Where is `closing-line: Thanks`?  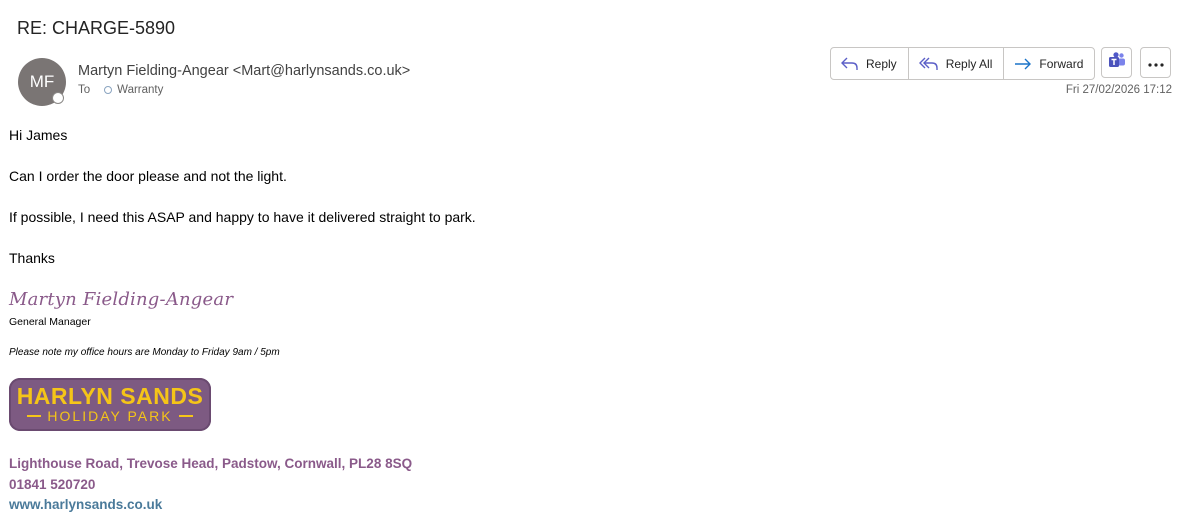
closing-line: Thanks is located at coordinates (32, 258).